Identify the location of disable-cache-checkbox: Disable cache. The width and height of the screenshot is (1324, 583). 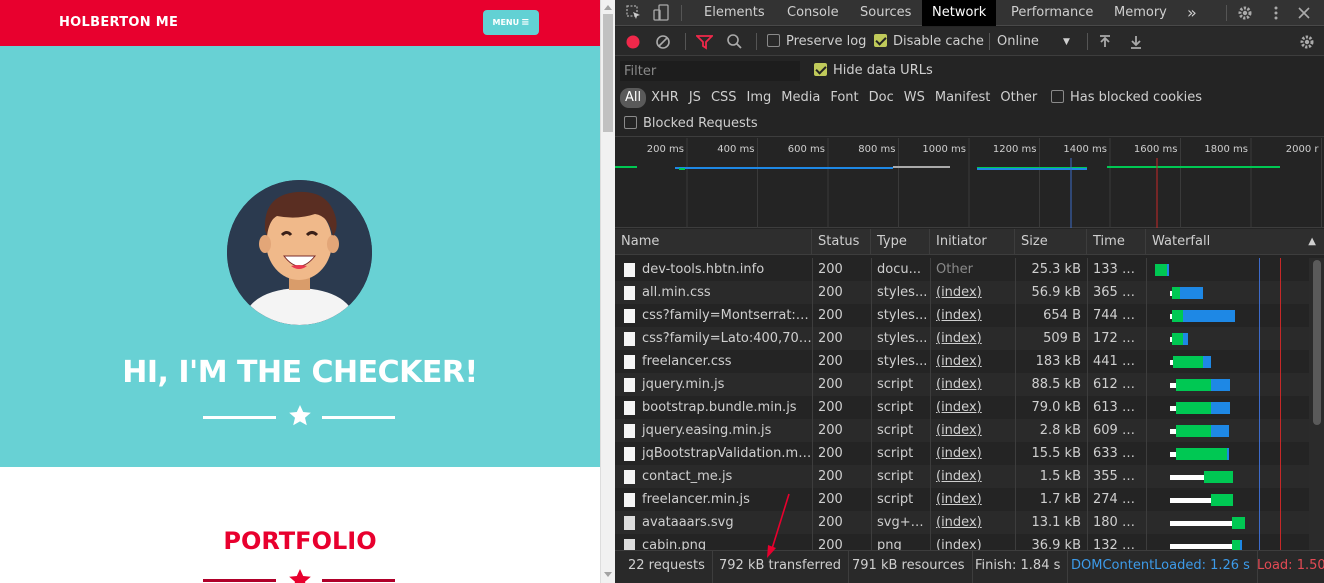
(929, 42).